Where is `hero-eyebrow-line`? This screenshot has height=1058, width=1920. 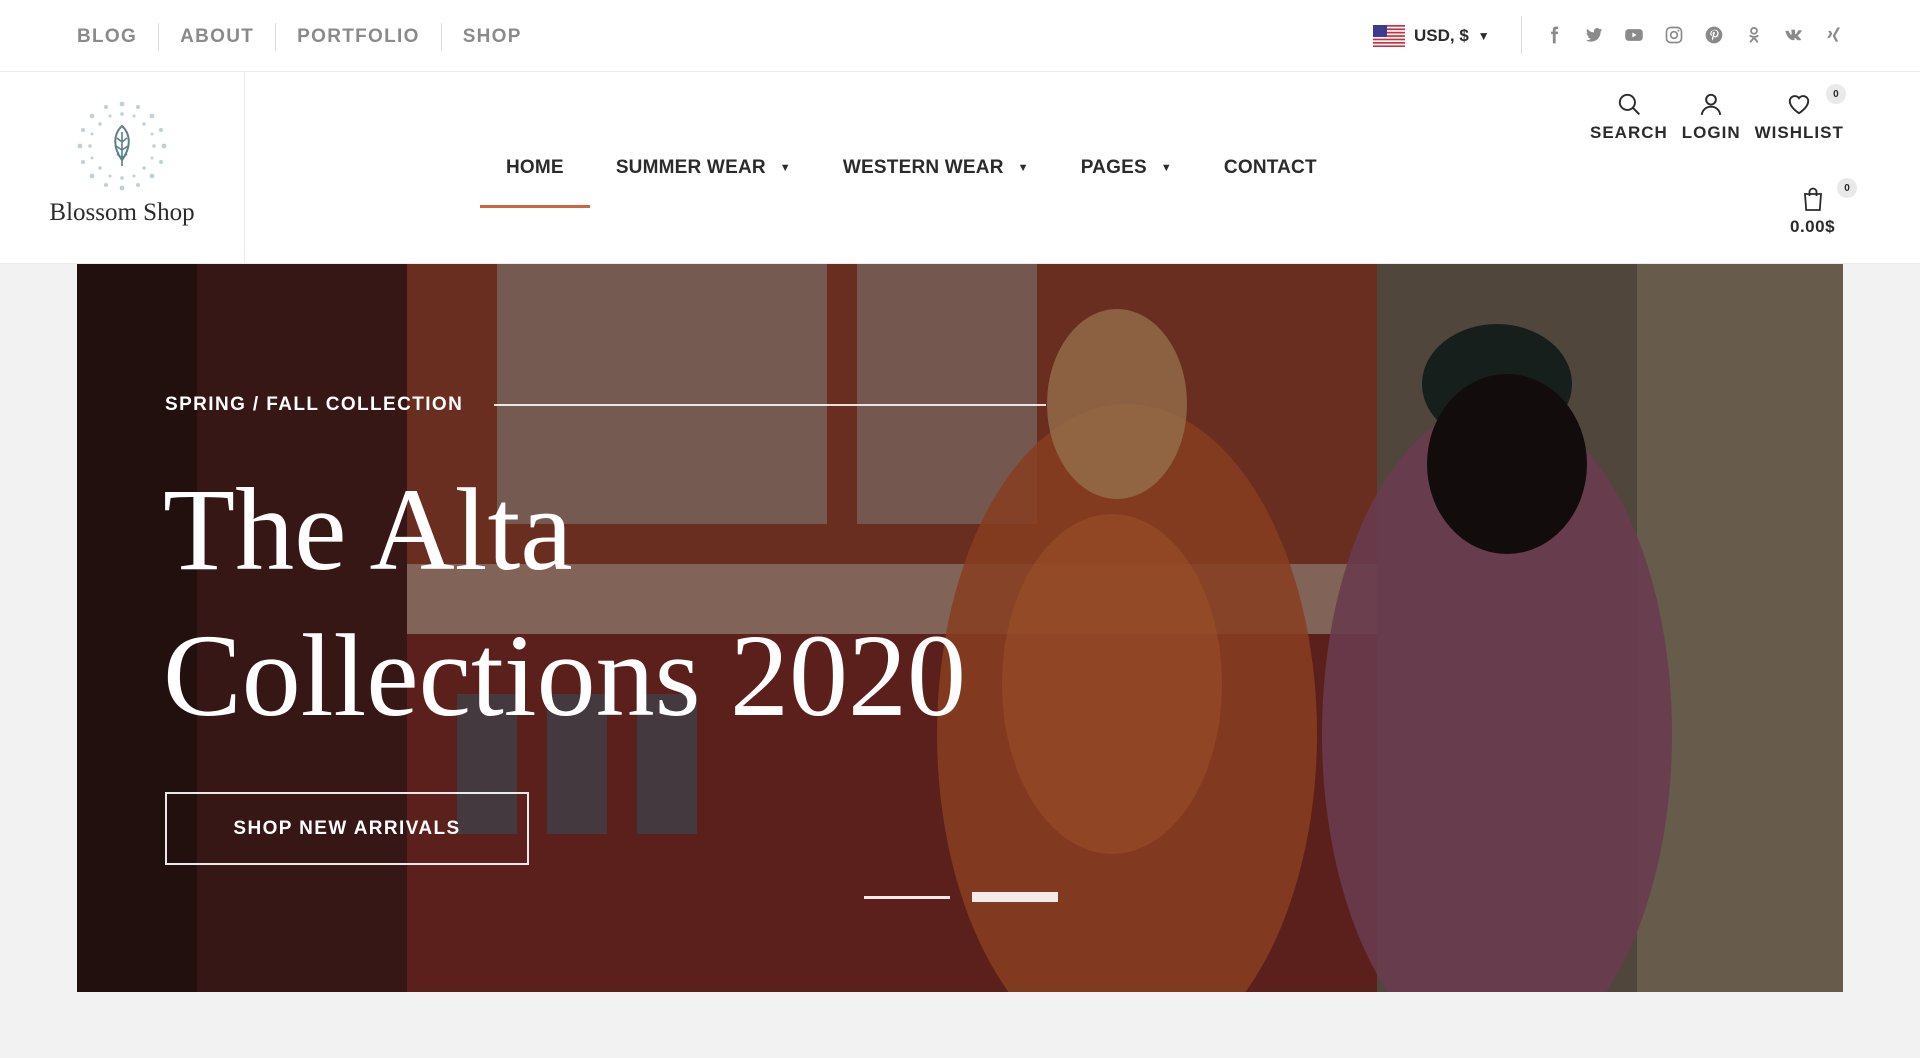
hero-eyebrow-line is located at coordinates (770, 405).